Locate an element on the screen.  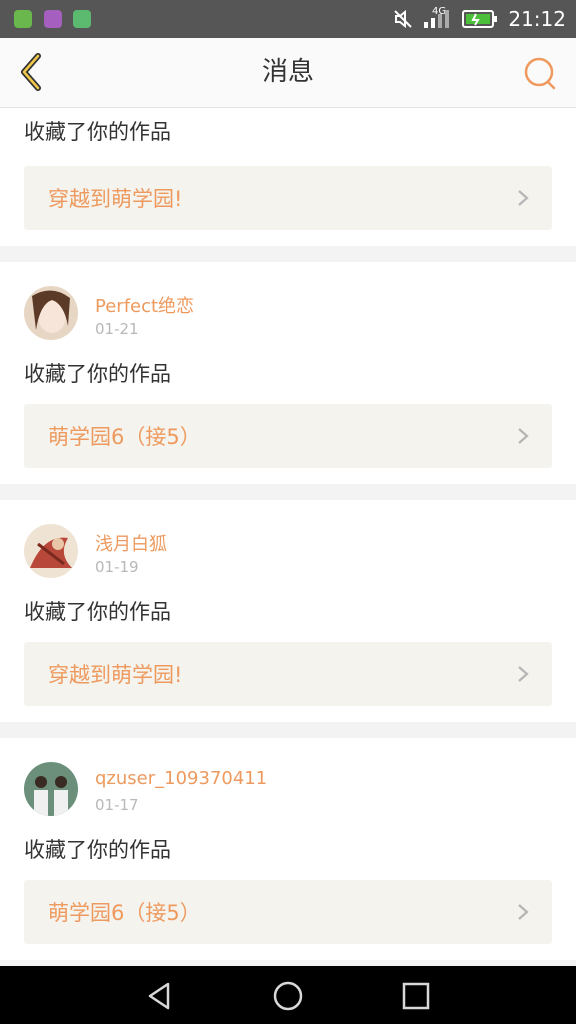
search-button is located at coordinates (540, 74).